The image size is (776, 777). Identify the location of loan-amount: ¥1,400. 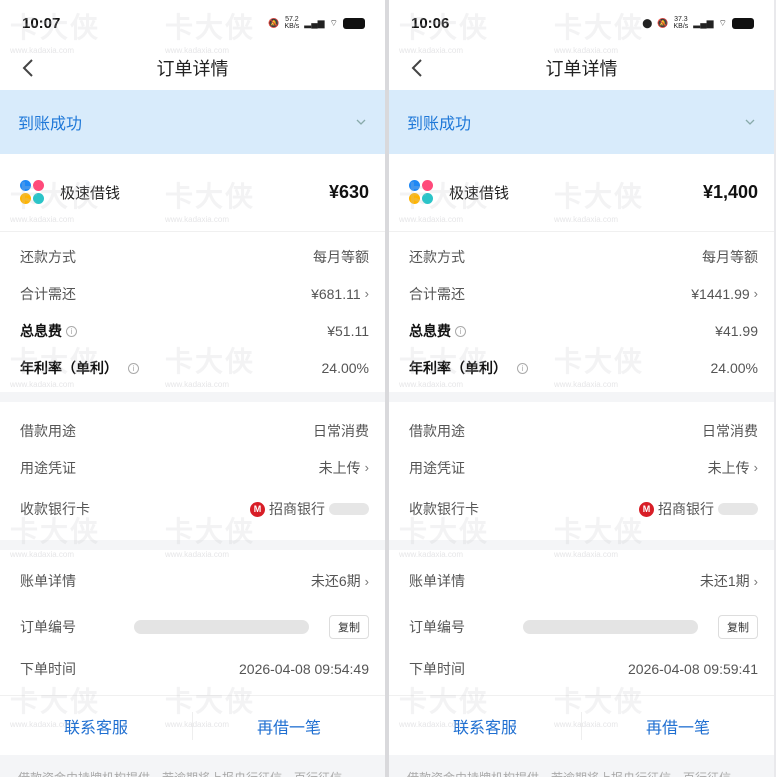
(730, 192).